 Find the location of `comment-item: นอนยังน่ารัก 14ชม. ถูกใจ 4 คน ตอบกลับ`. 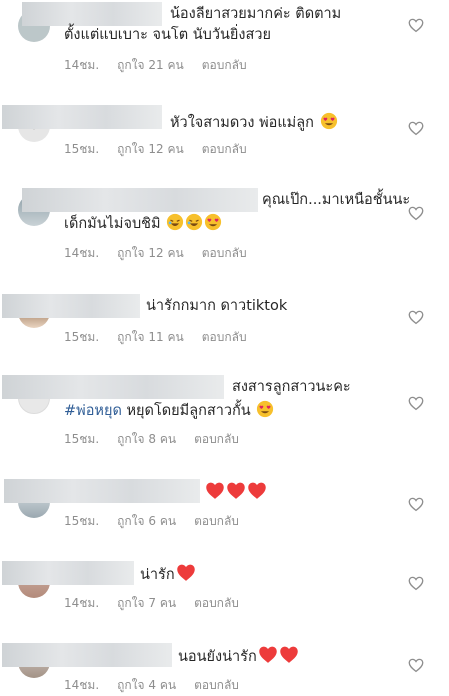

comment-item: นอนยังน่ารัก 14ชม. ถูกใจ 4 คน ตอบกลับ is located at coordinates (224, 668).